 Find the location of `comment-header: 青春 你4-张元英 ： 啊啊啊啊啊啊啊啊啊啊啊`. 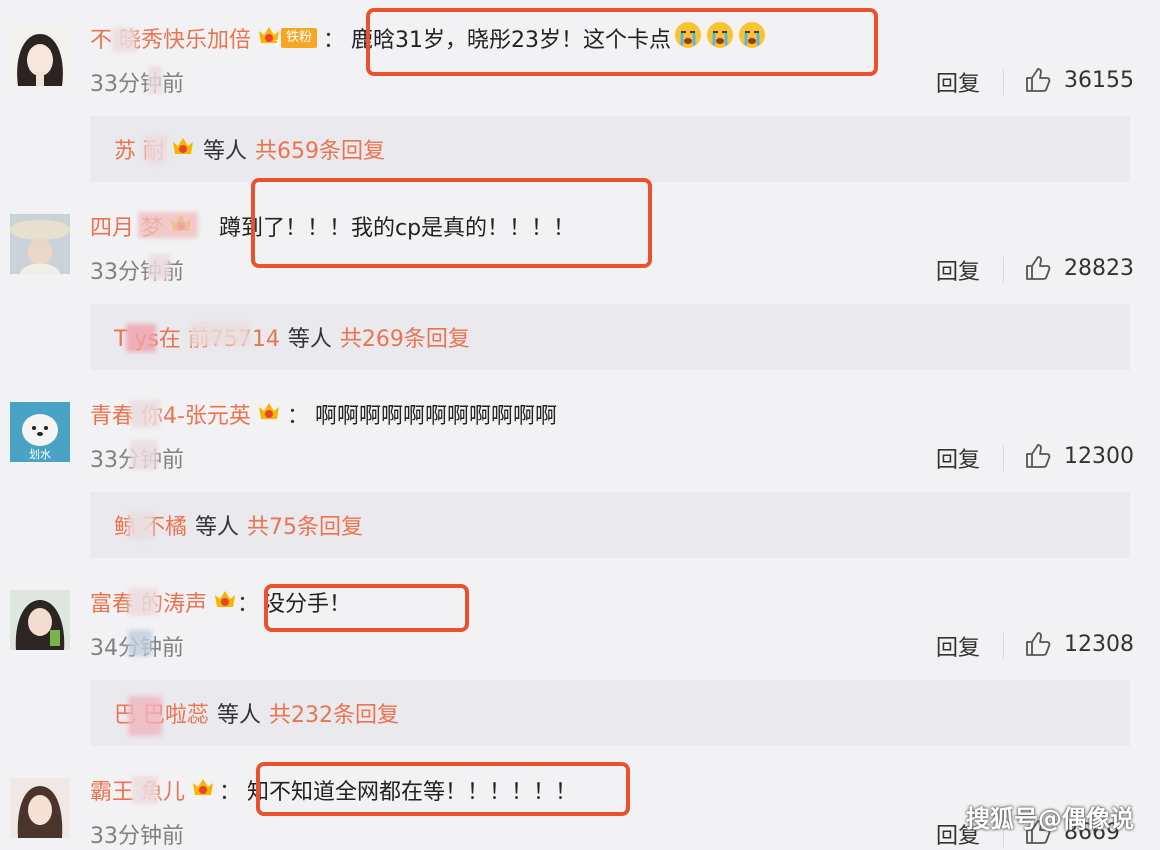

comment-header: 青春 你4-张元英 ： 啊啊啊啊啊啊啊啊啊啊啊 is located at coordinates (323, 414).